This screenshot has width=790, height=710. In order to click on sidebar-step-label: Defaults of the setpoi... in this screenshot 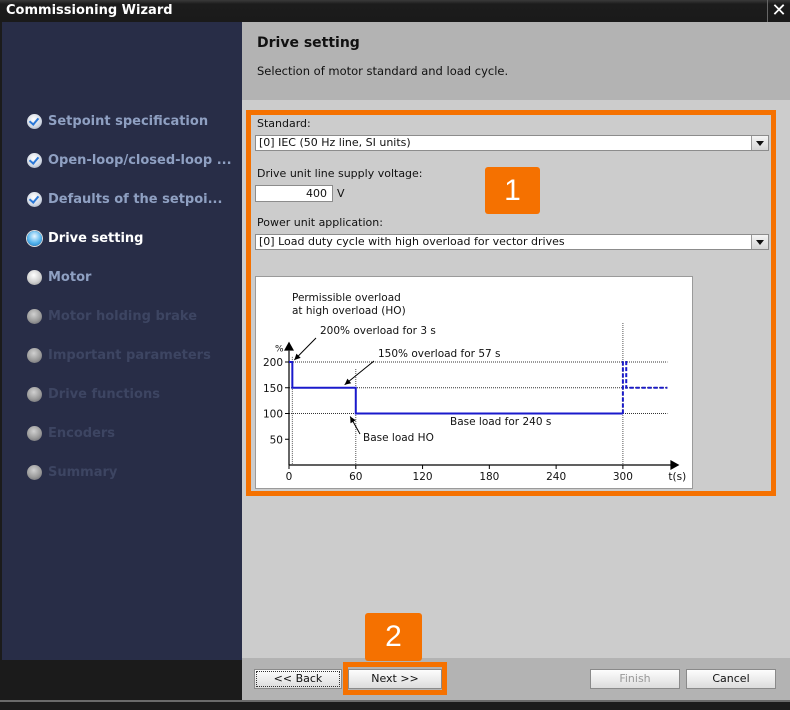, I will do `click(135, 199)`.